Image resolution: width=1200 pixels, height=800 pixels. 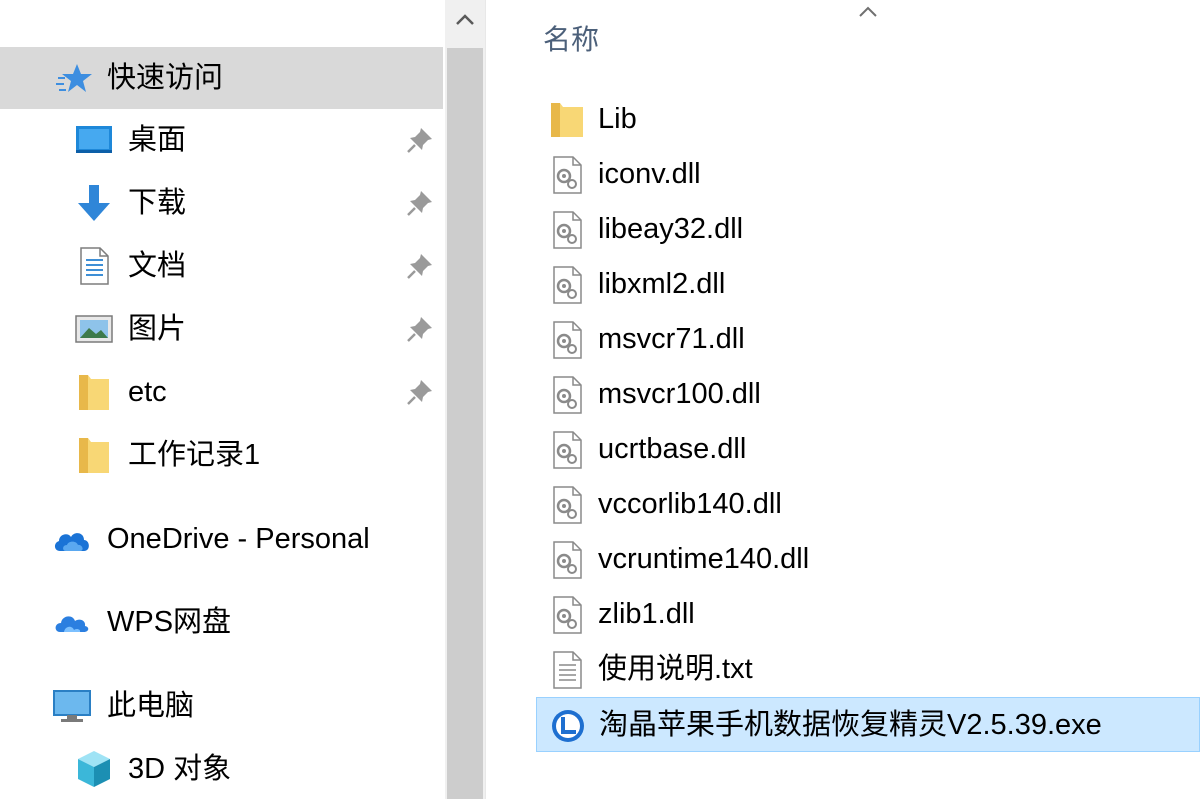 What do you see at coordinates (568, 726) in the screenshot?
I see `app-icon` at bounding box center [568, 726].